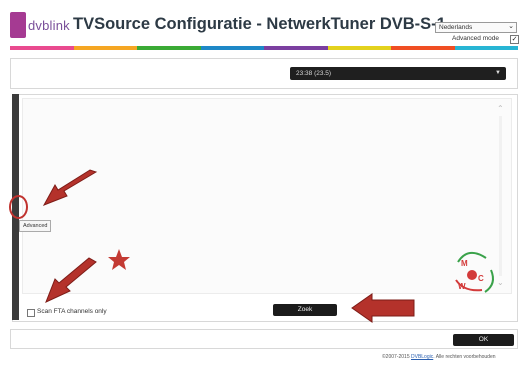  I want to click on search-button: Zoek, so click(305, 310).